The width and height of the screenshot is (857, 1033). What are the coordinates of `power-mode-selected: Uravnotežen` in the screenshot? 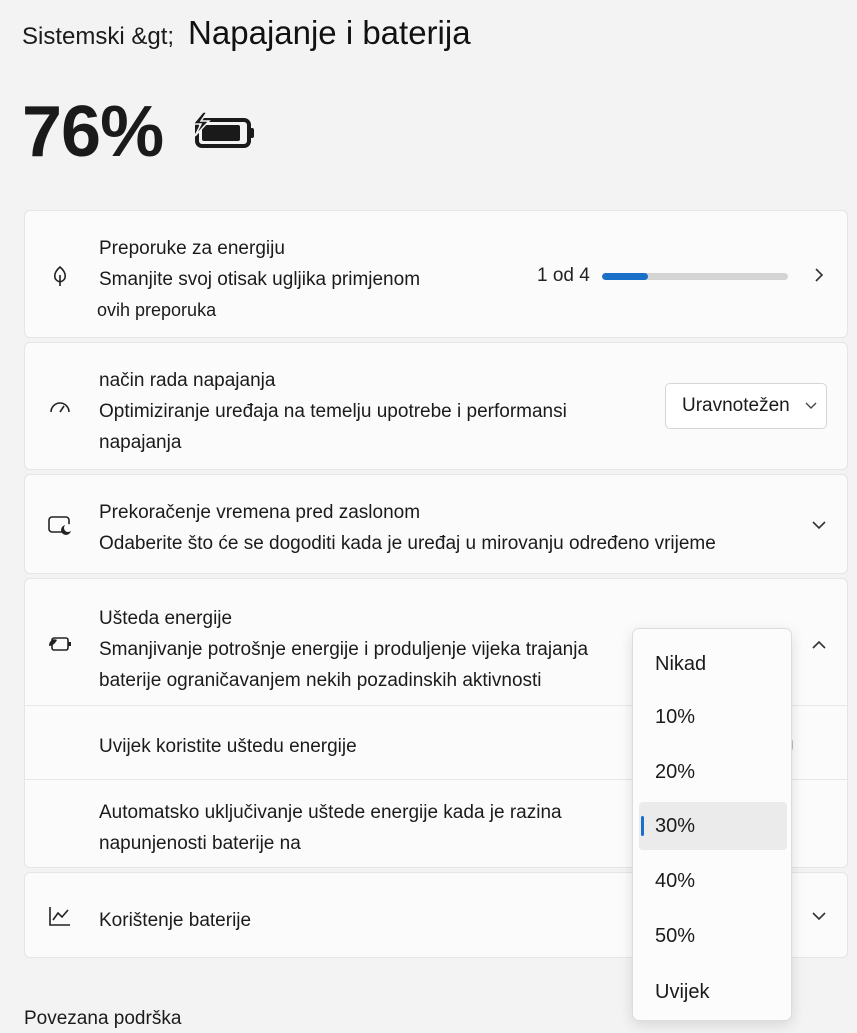 It's located at (736, 405).